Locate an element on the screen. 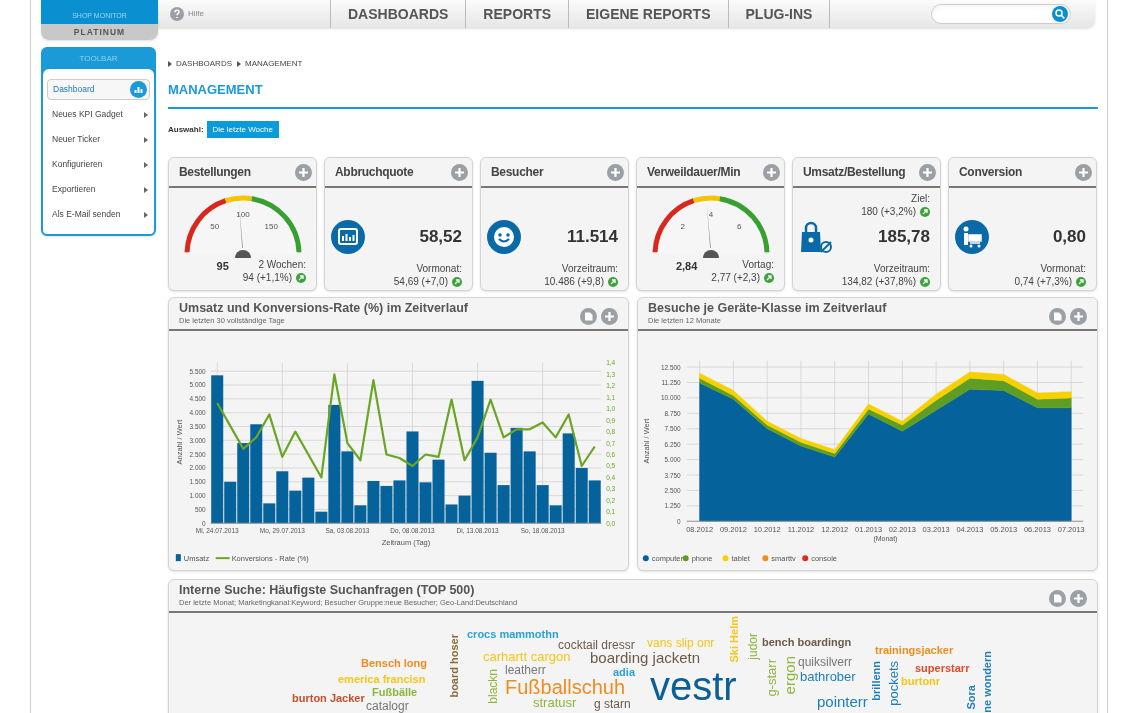  cloud-word: brillenn is located at coordinates (876, 681).